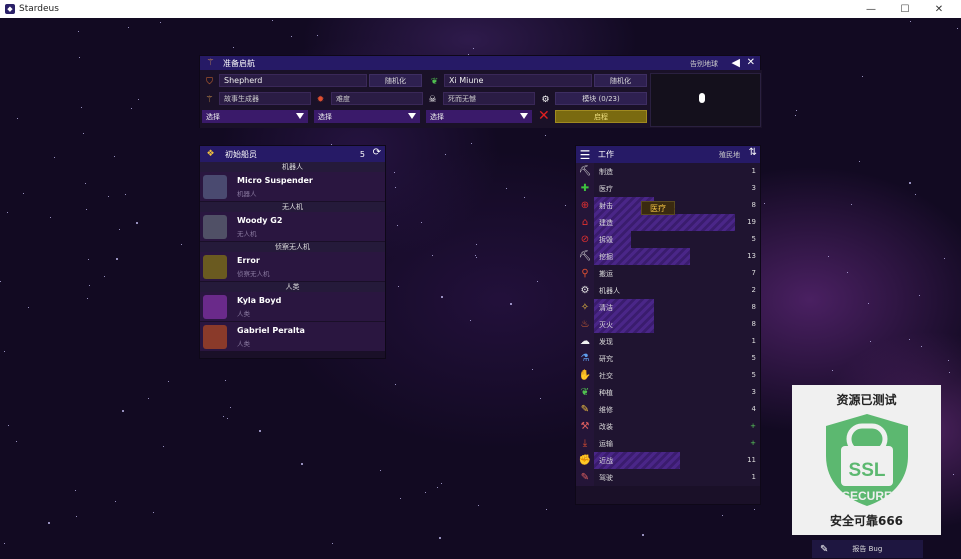  I want to click on mods-button: 模块 (0/23), so click(601, 98).